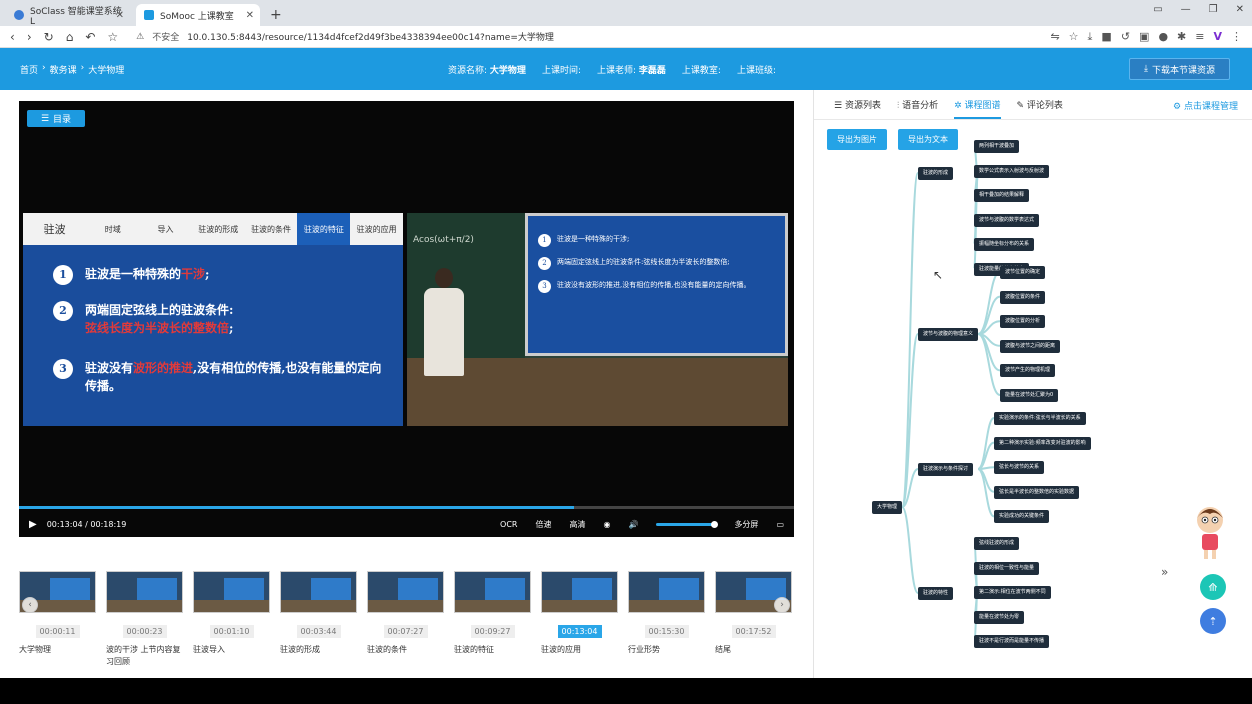 Image resolution: width=1252 pixels, height=704 pixels. I want to click on mindmap-leaf-node: 波节与波腹的数学表达式, so click(1007, 220).